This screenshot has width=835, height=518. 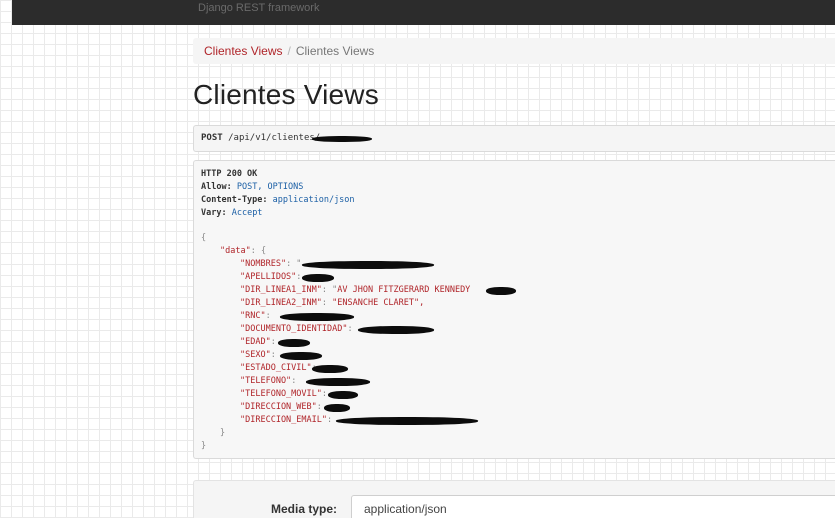 What do you see at coordinates (253, 316) in the screenshot?
I see `json-field-key: "RNC"` at bounding box center [253, 316].